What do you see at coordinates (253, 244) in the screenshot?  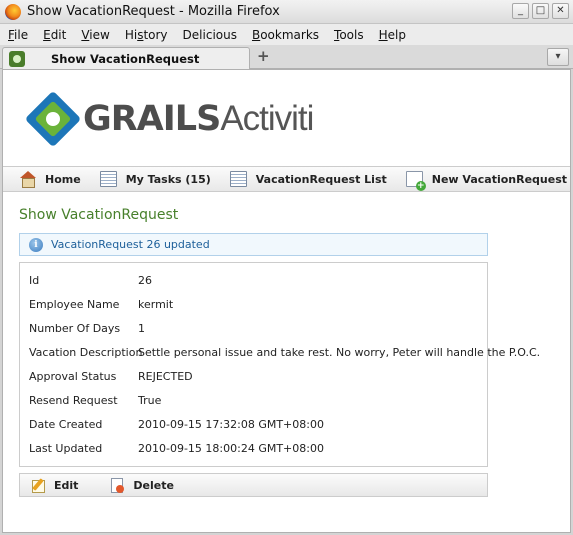 I see `status-message: i VacationRequest 26 updated` at bounding box center [253, 244].